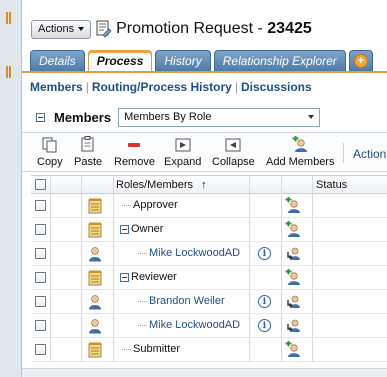  Describe the element at coordinates (182, 153) in the screenshot. I see `expand-button: Expand` at that location.